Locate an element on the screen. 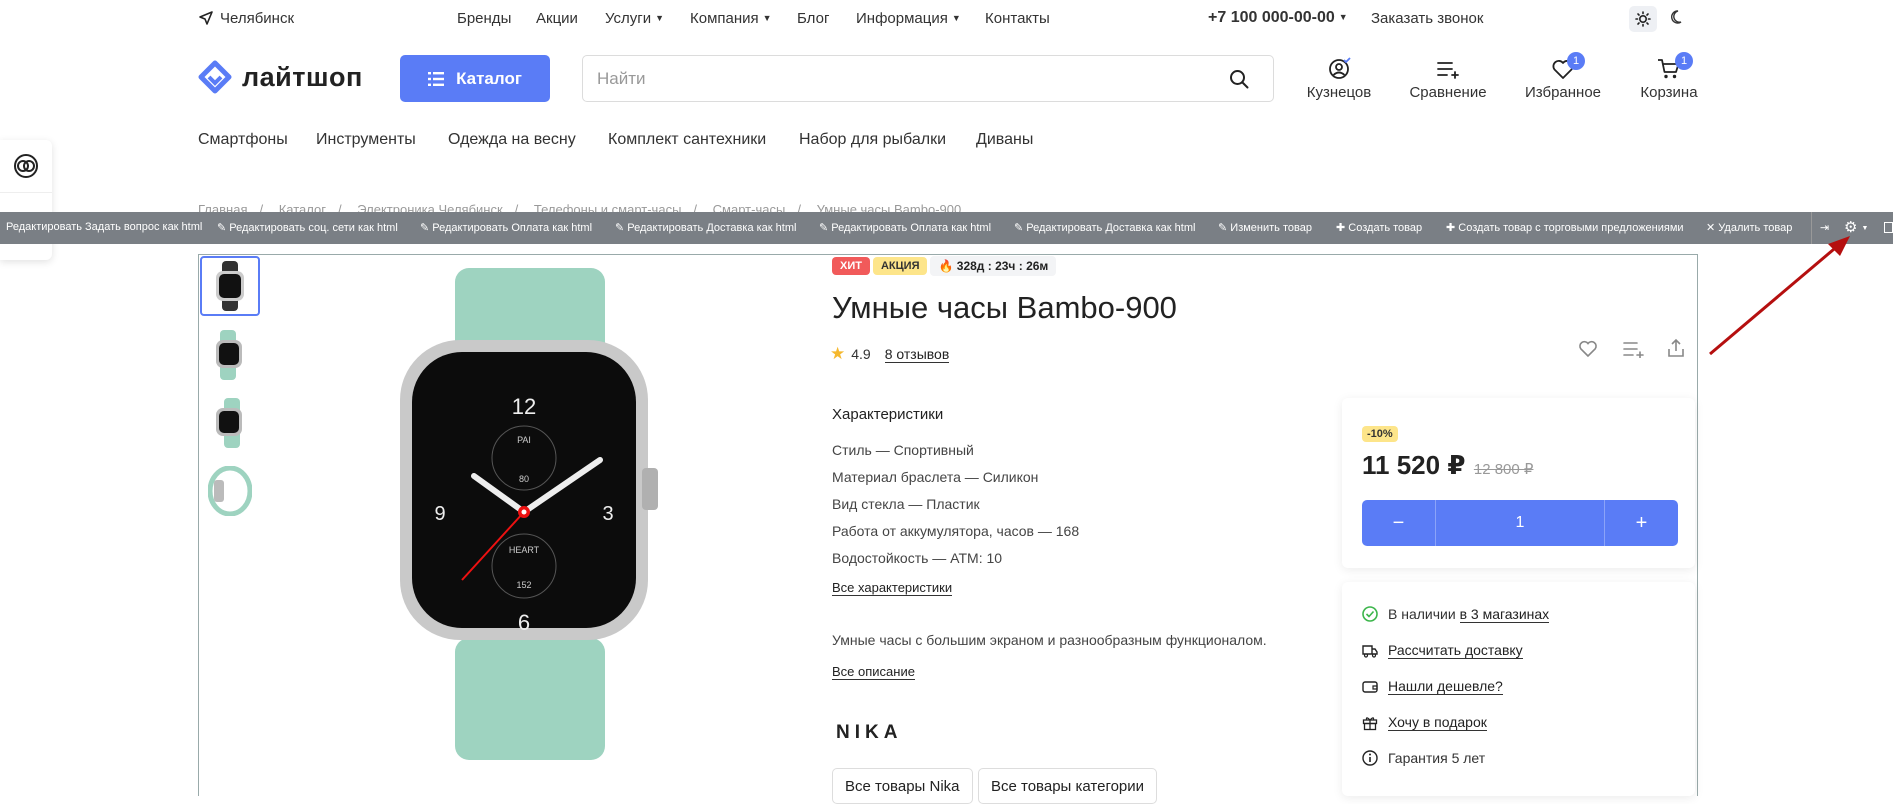  catnav-sofas: Диваны is located at coordinates (1004, 140).